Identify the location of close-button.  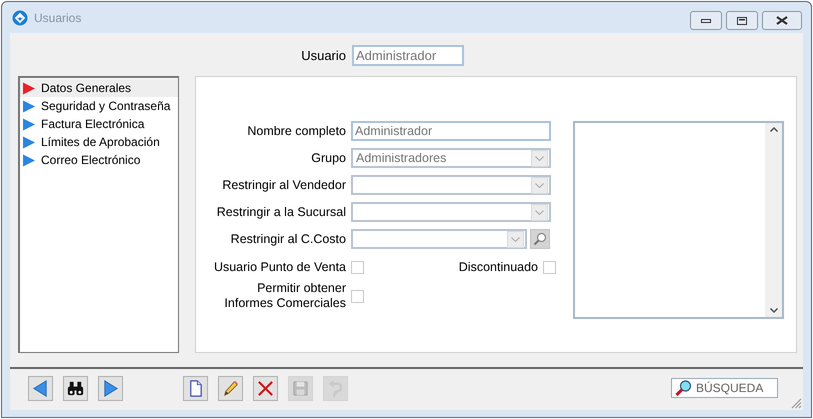
(782, 20).